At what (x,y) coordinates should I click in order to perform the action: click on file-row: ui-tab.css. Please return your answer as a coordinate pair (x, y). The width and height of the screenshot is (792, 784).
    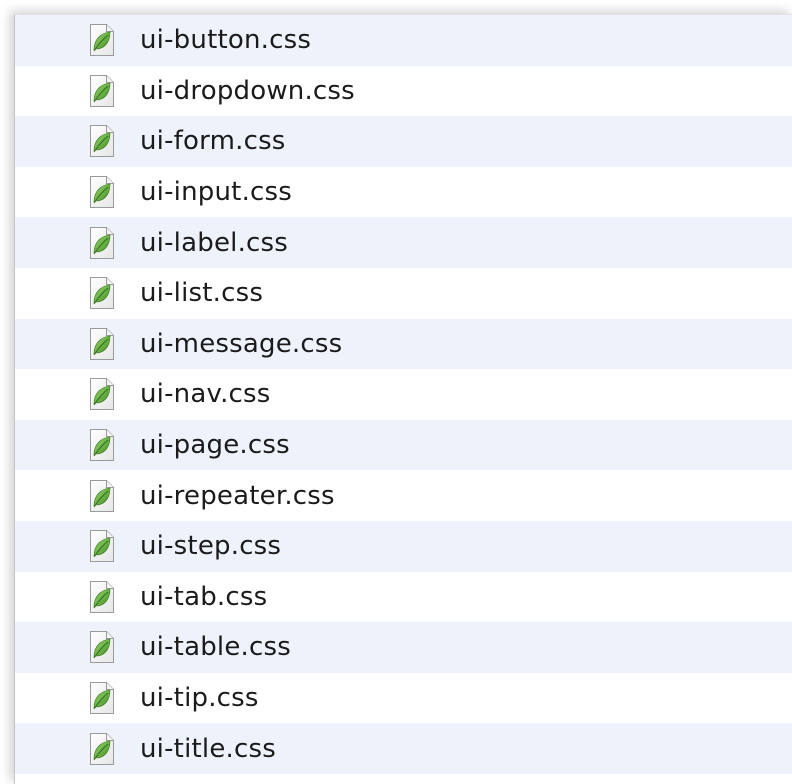
    Looking at the image, I should click on (403, 597).